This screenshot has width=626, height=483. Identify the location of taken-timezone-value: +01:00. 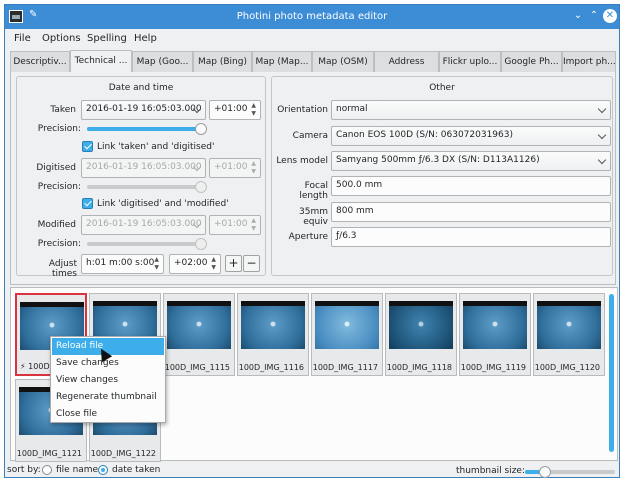
(231, 109).